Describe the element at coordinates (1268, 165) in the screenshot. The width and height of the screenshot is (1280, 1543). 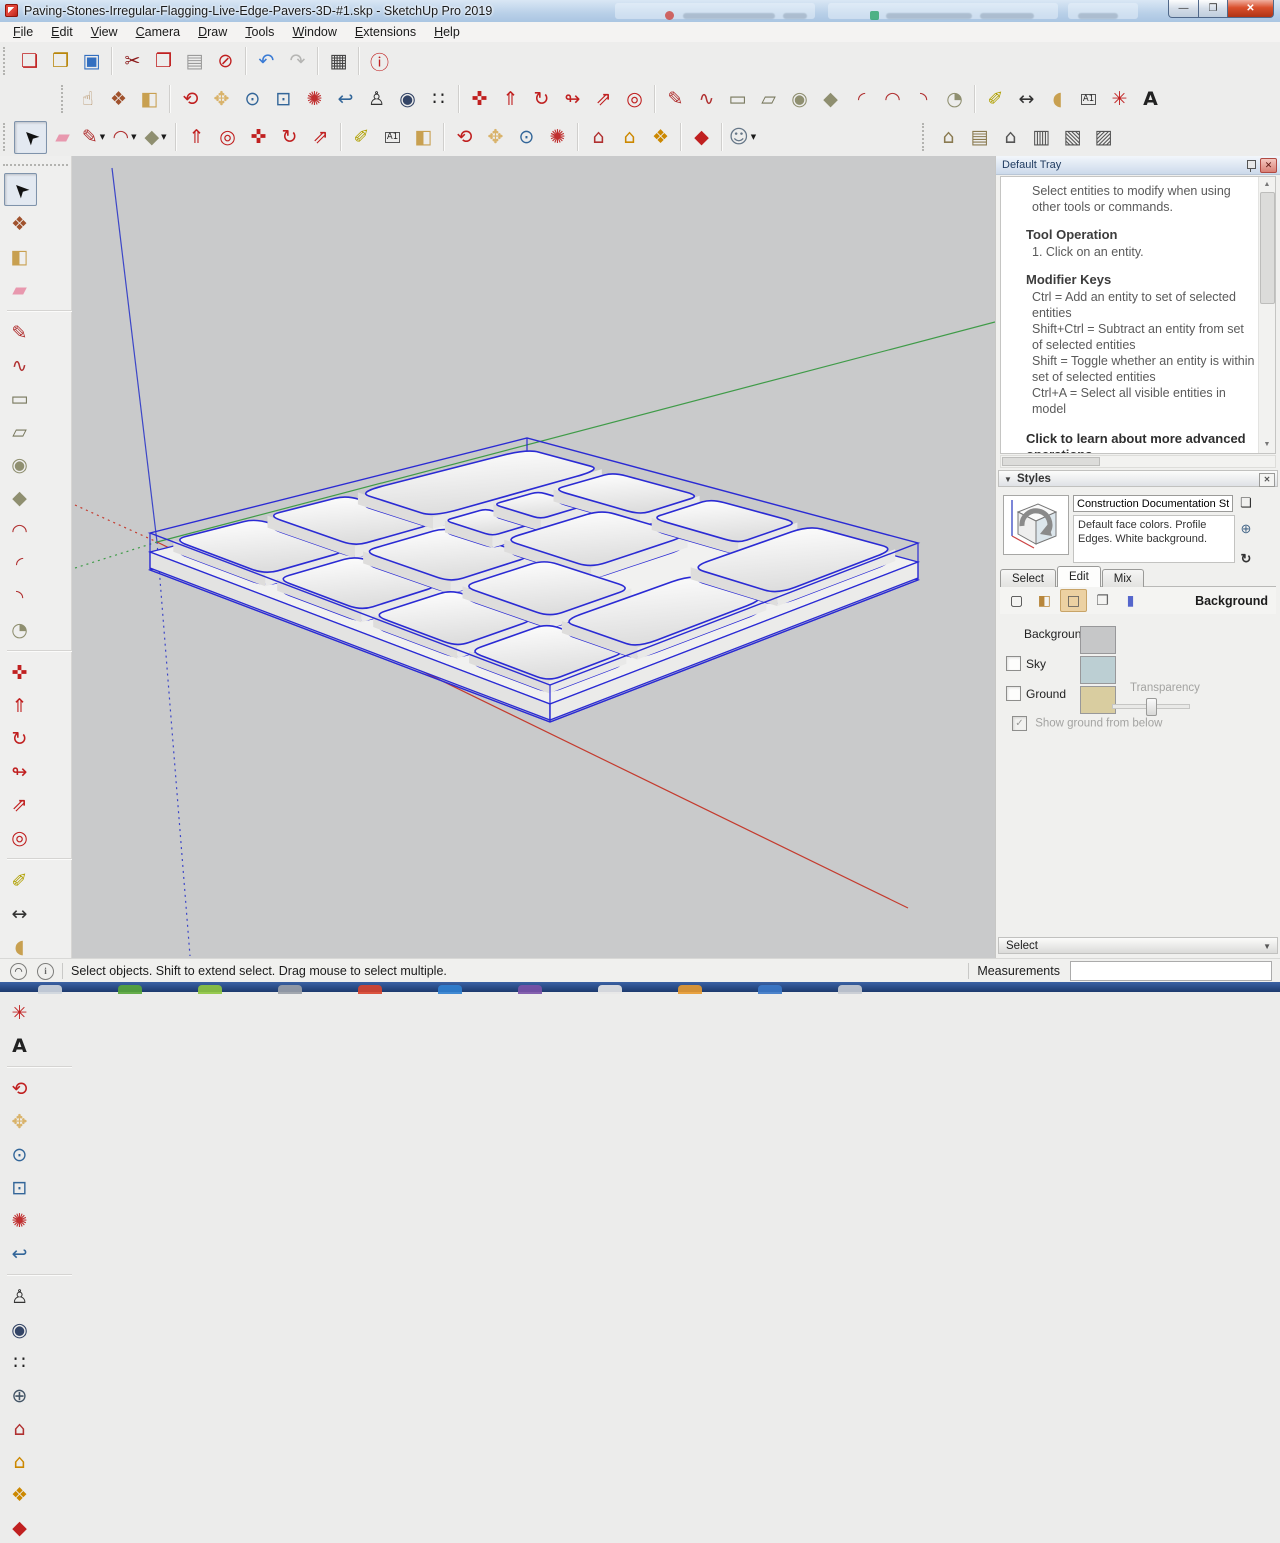
I see `tray-close-button: ✕` at that location.